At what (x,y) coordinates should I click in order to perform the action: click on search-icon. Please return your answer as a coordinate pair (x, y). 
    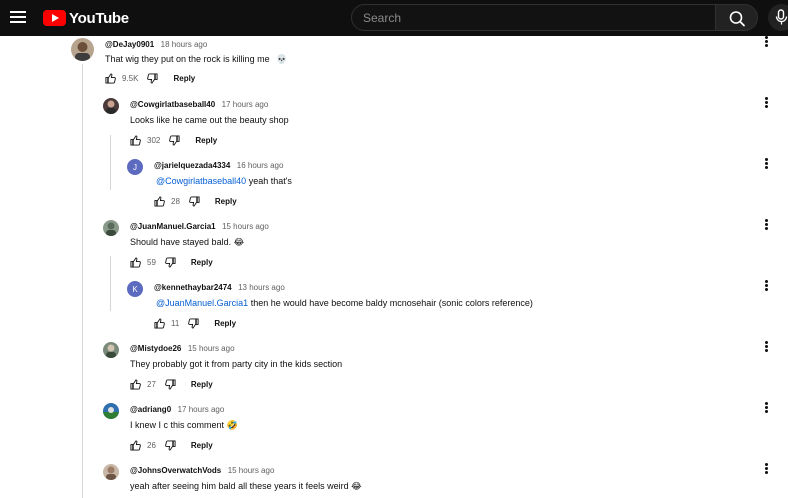
    Looking at the image, I should click on (737, 19).